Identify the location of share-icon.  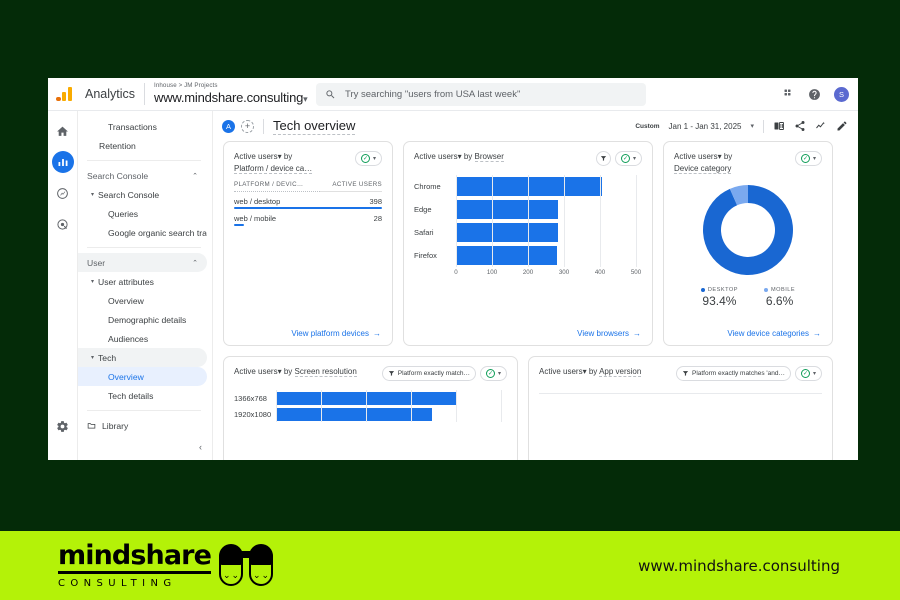
(800, 126).